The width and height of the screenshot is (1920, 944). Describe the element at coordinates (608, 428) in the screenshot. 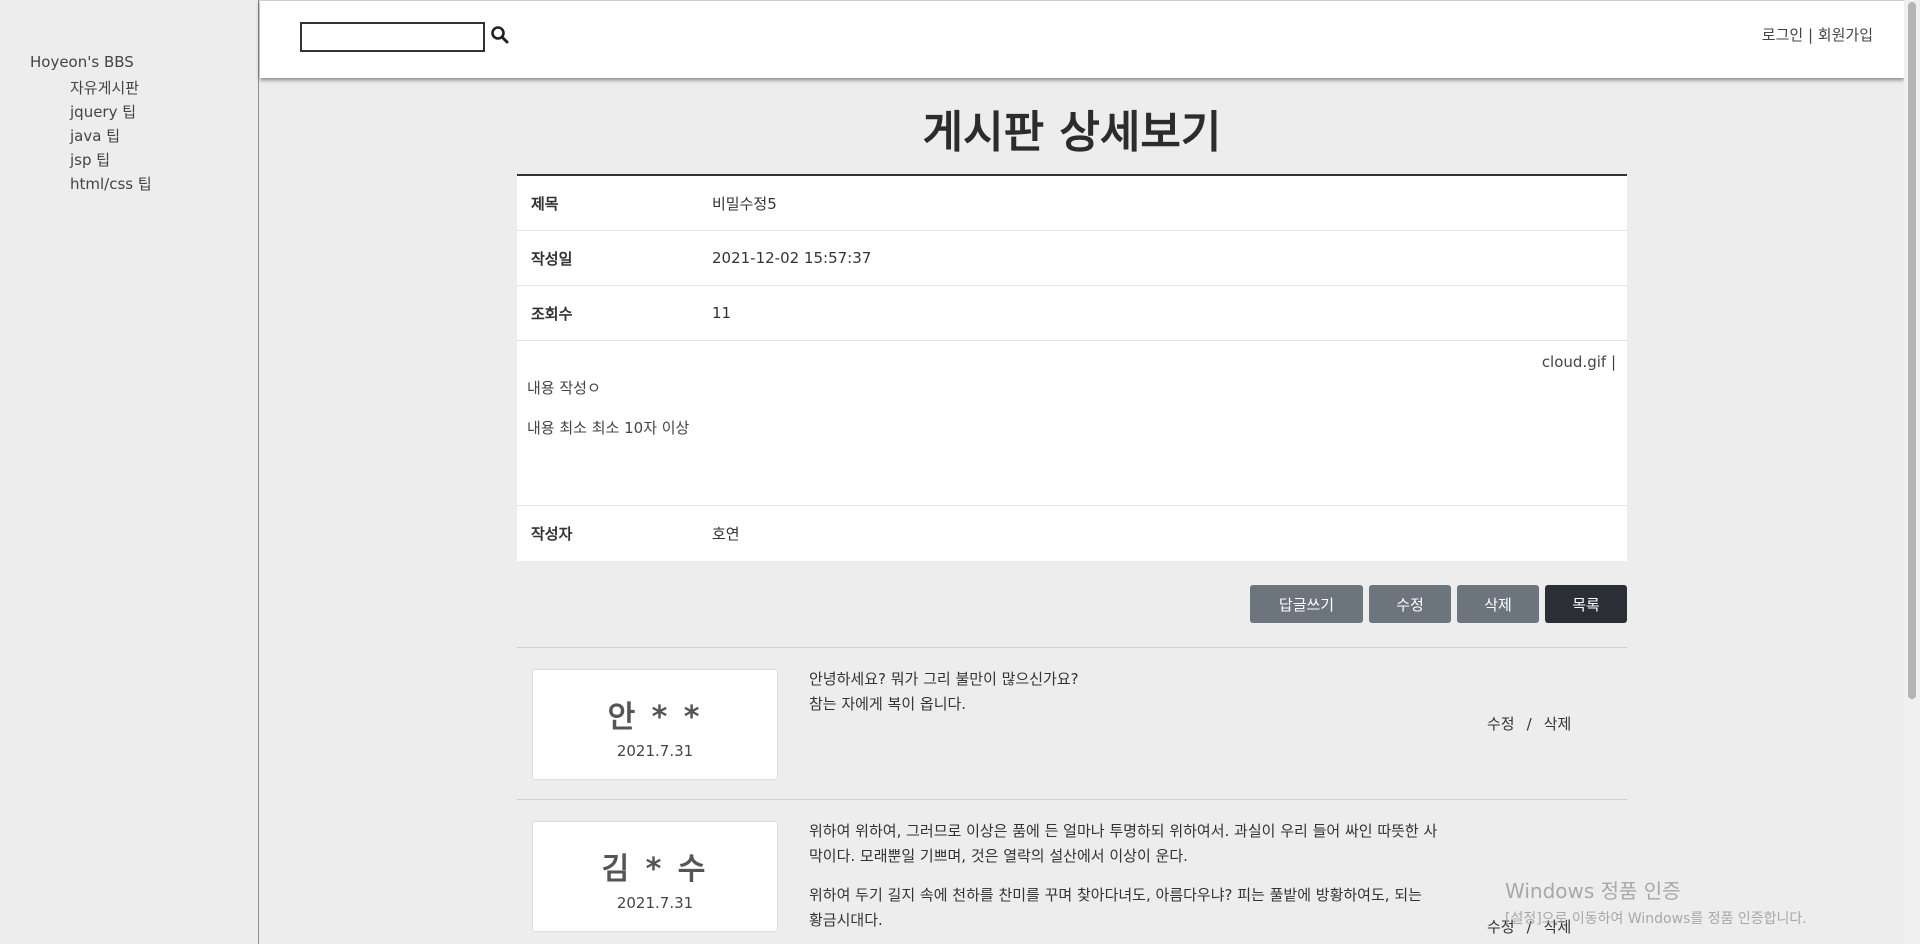

I see `content-line: 내용 최소 최소 10자 이상` at that location.